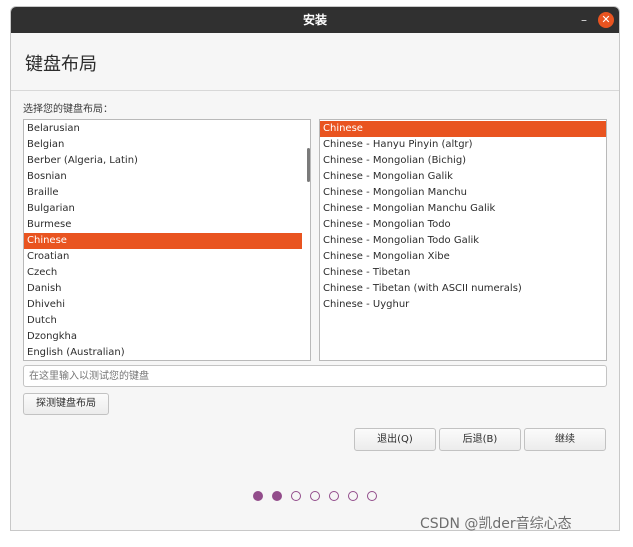 Image resolution: width=633 pixels, height=547 pixels. Describe the element at coordinates (315, 376) in the screenshot. I see `keyboard-test-input` at that location.